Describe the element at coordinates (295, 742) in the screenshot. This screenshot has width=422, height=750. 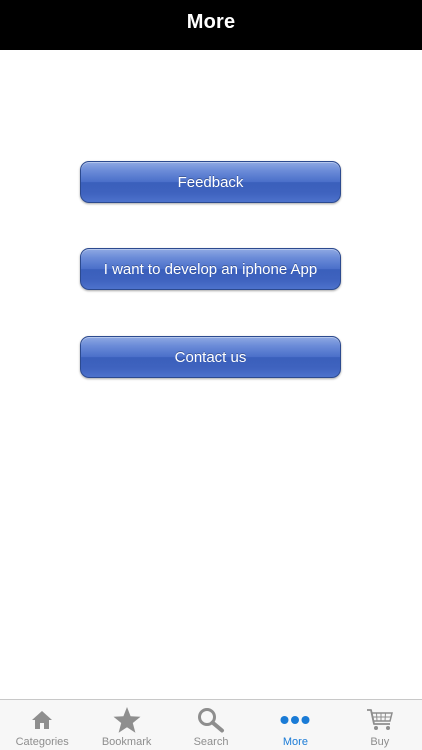
I see `tab-more-label: More` at that location.